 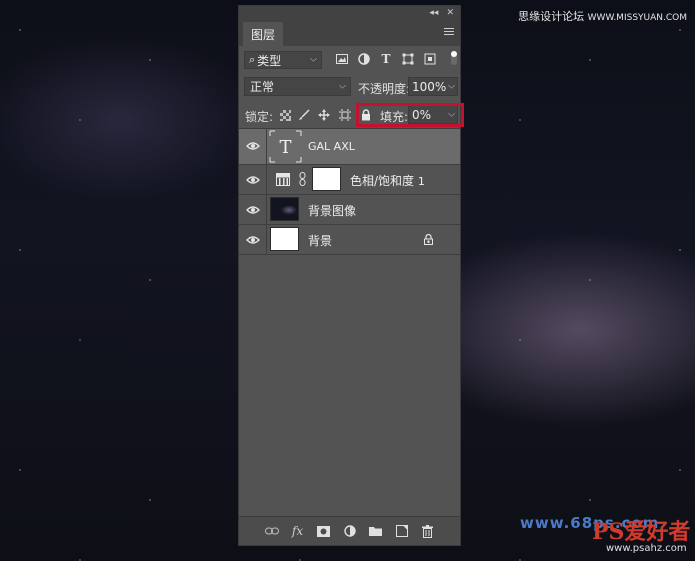 I want to click on fx-icon: fx, so click(x=298, y=531).